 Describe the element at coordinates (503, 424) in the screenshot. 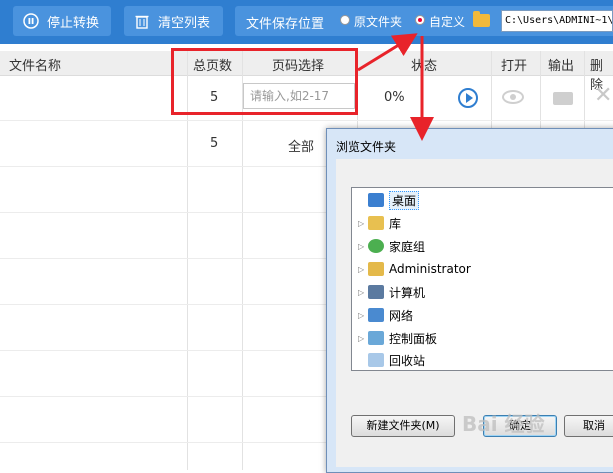

I see `watermark: Bai 经验` at that location.